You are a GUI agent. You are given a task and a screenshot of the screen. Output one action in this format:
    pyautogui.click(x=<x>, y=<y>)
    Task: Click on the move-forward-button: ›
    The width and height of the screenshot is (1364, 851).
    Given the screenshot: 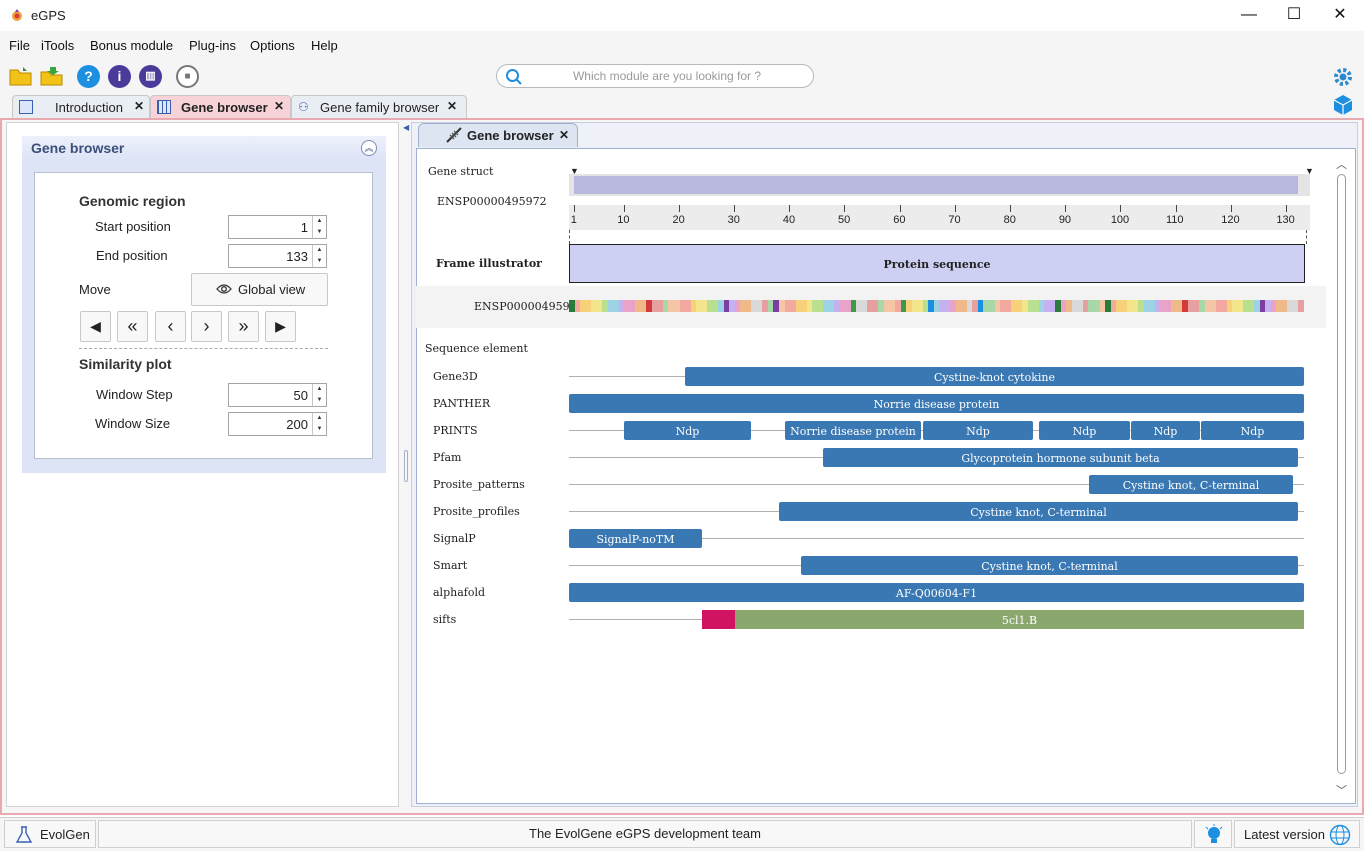 What is the action you would take?
    pyautogui.click(x=206, y=326)
    